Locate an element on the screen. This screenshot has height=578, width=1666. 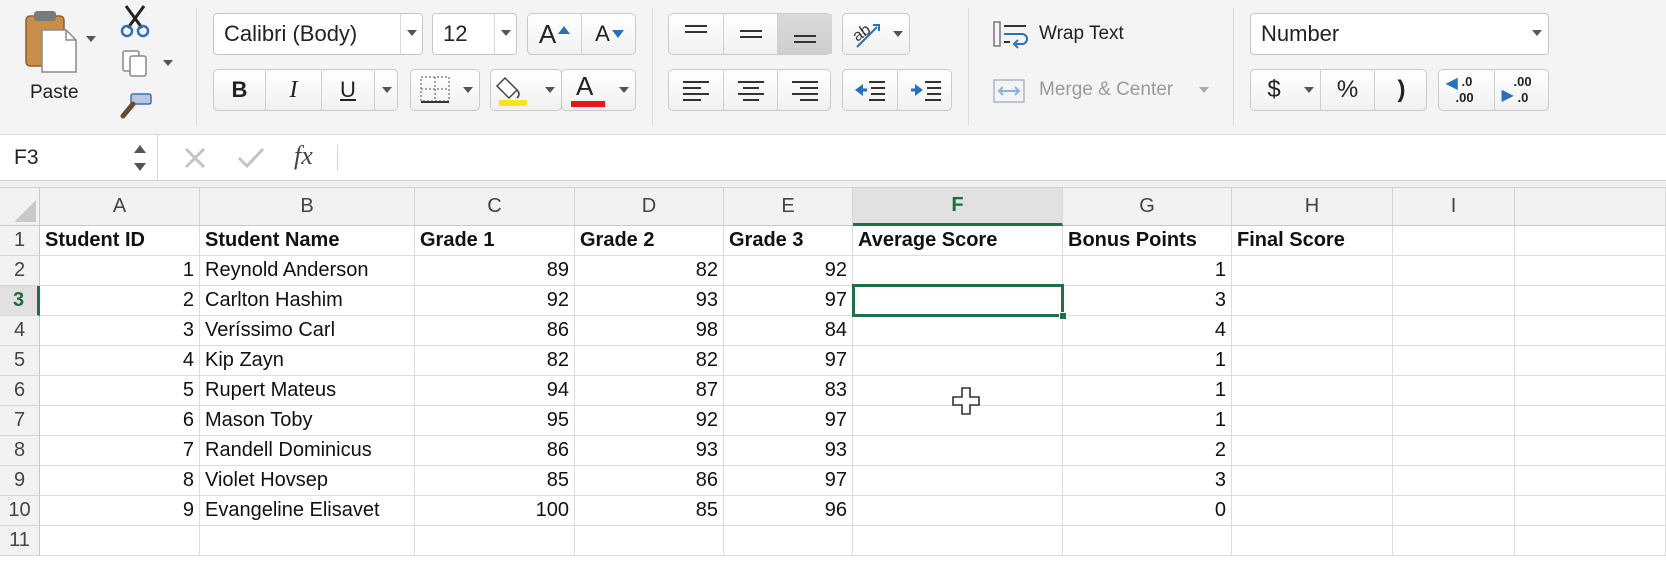
cell-a11 is located at coordinates (120, 541).